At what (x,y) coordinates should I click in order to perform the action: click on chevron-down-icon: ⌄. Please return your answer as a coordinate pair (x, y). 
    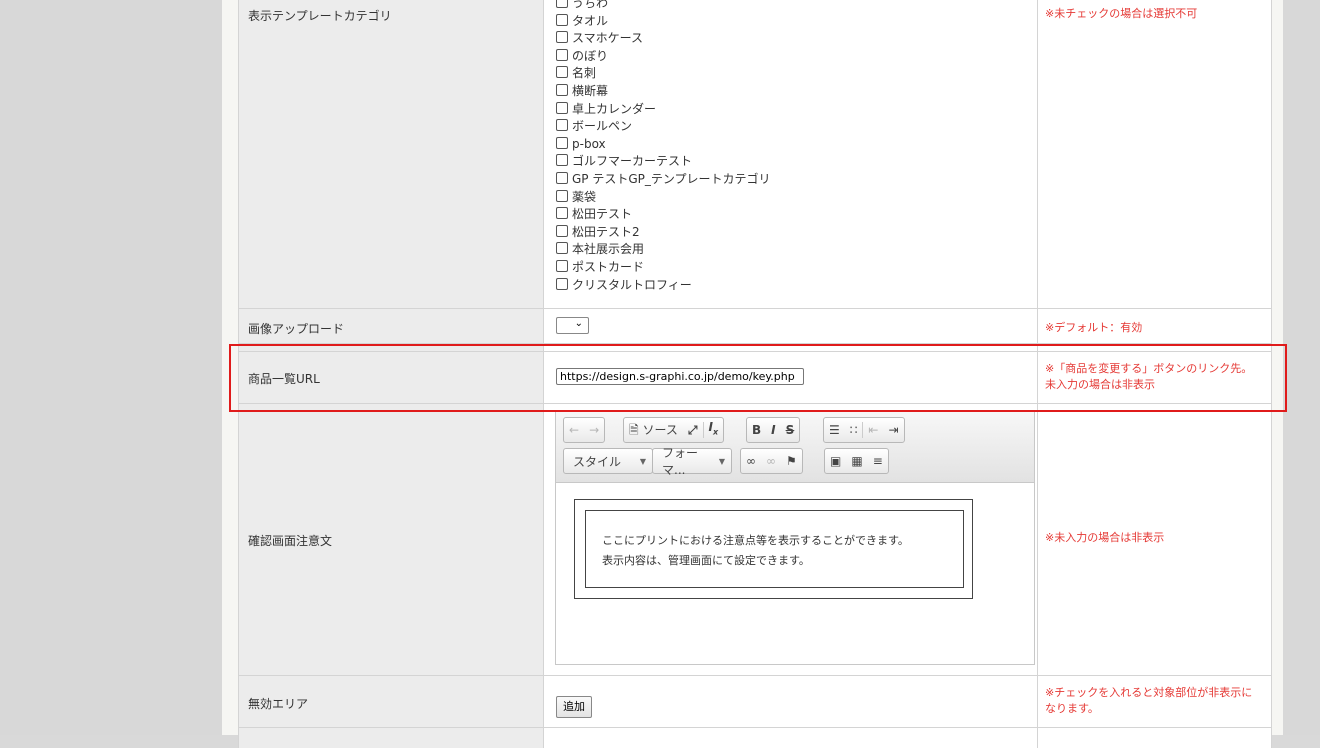
    Looking at the image, I should click on (578, 323).